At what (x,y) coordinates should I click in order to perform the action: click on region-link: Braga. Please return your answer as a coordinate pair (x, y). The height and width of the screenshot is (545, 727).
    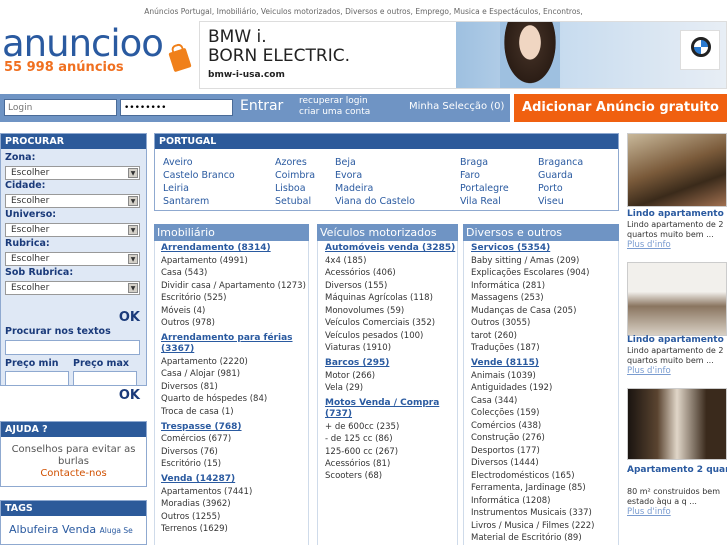
    Looking at the image, I should click on (474, 162).